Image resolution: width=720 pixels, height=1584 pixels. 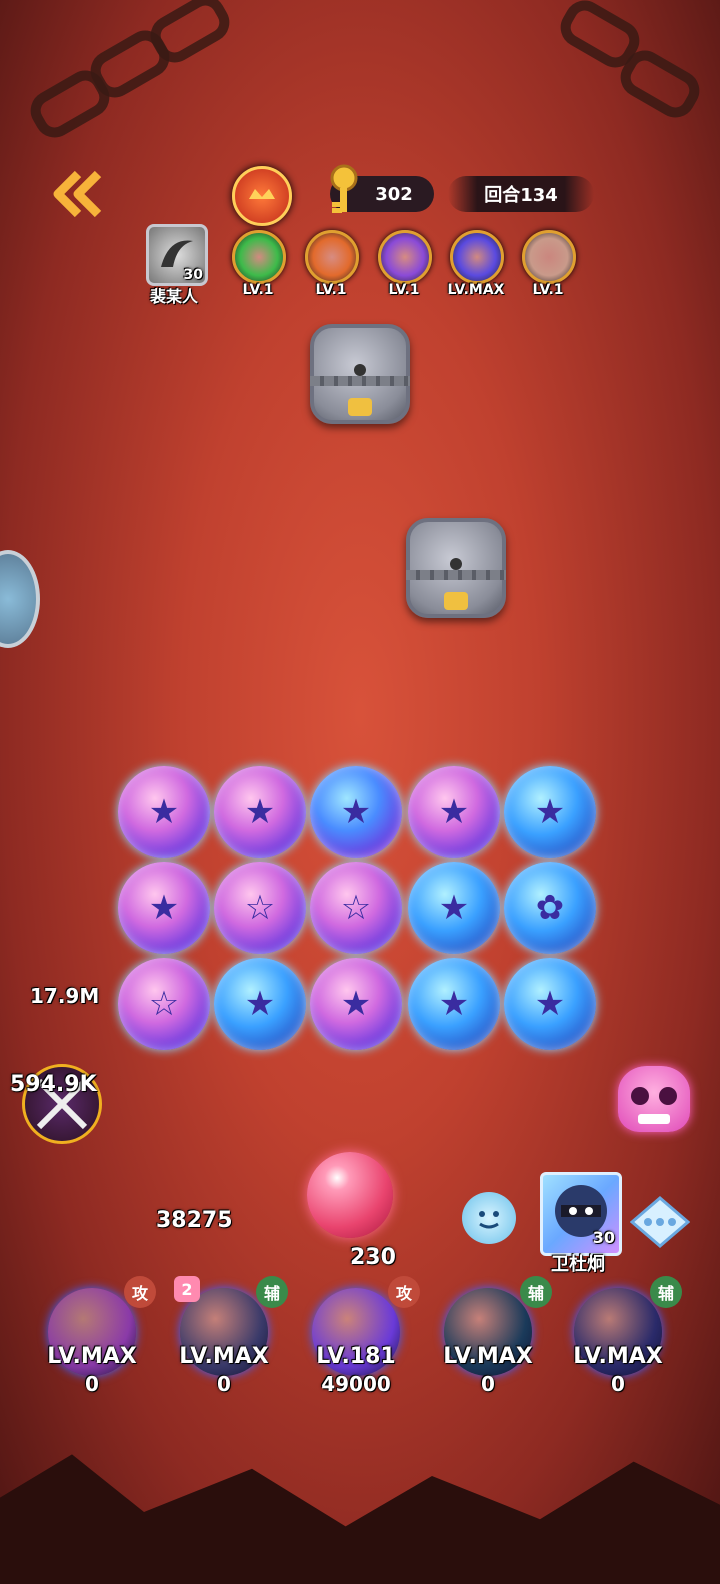 I want to click on back-button, so click(x=76, y=194).